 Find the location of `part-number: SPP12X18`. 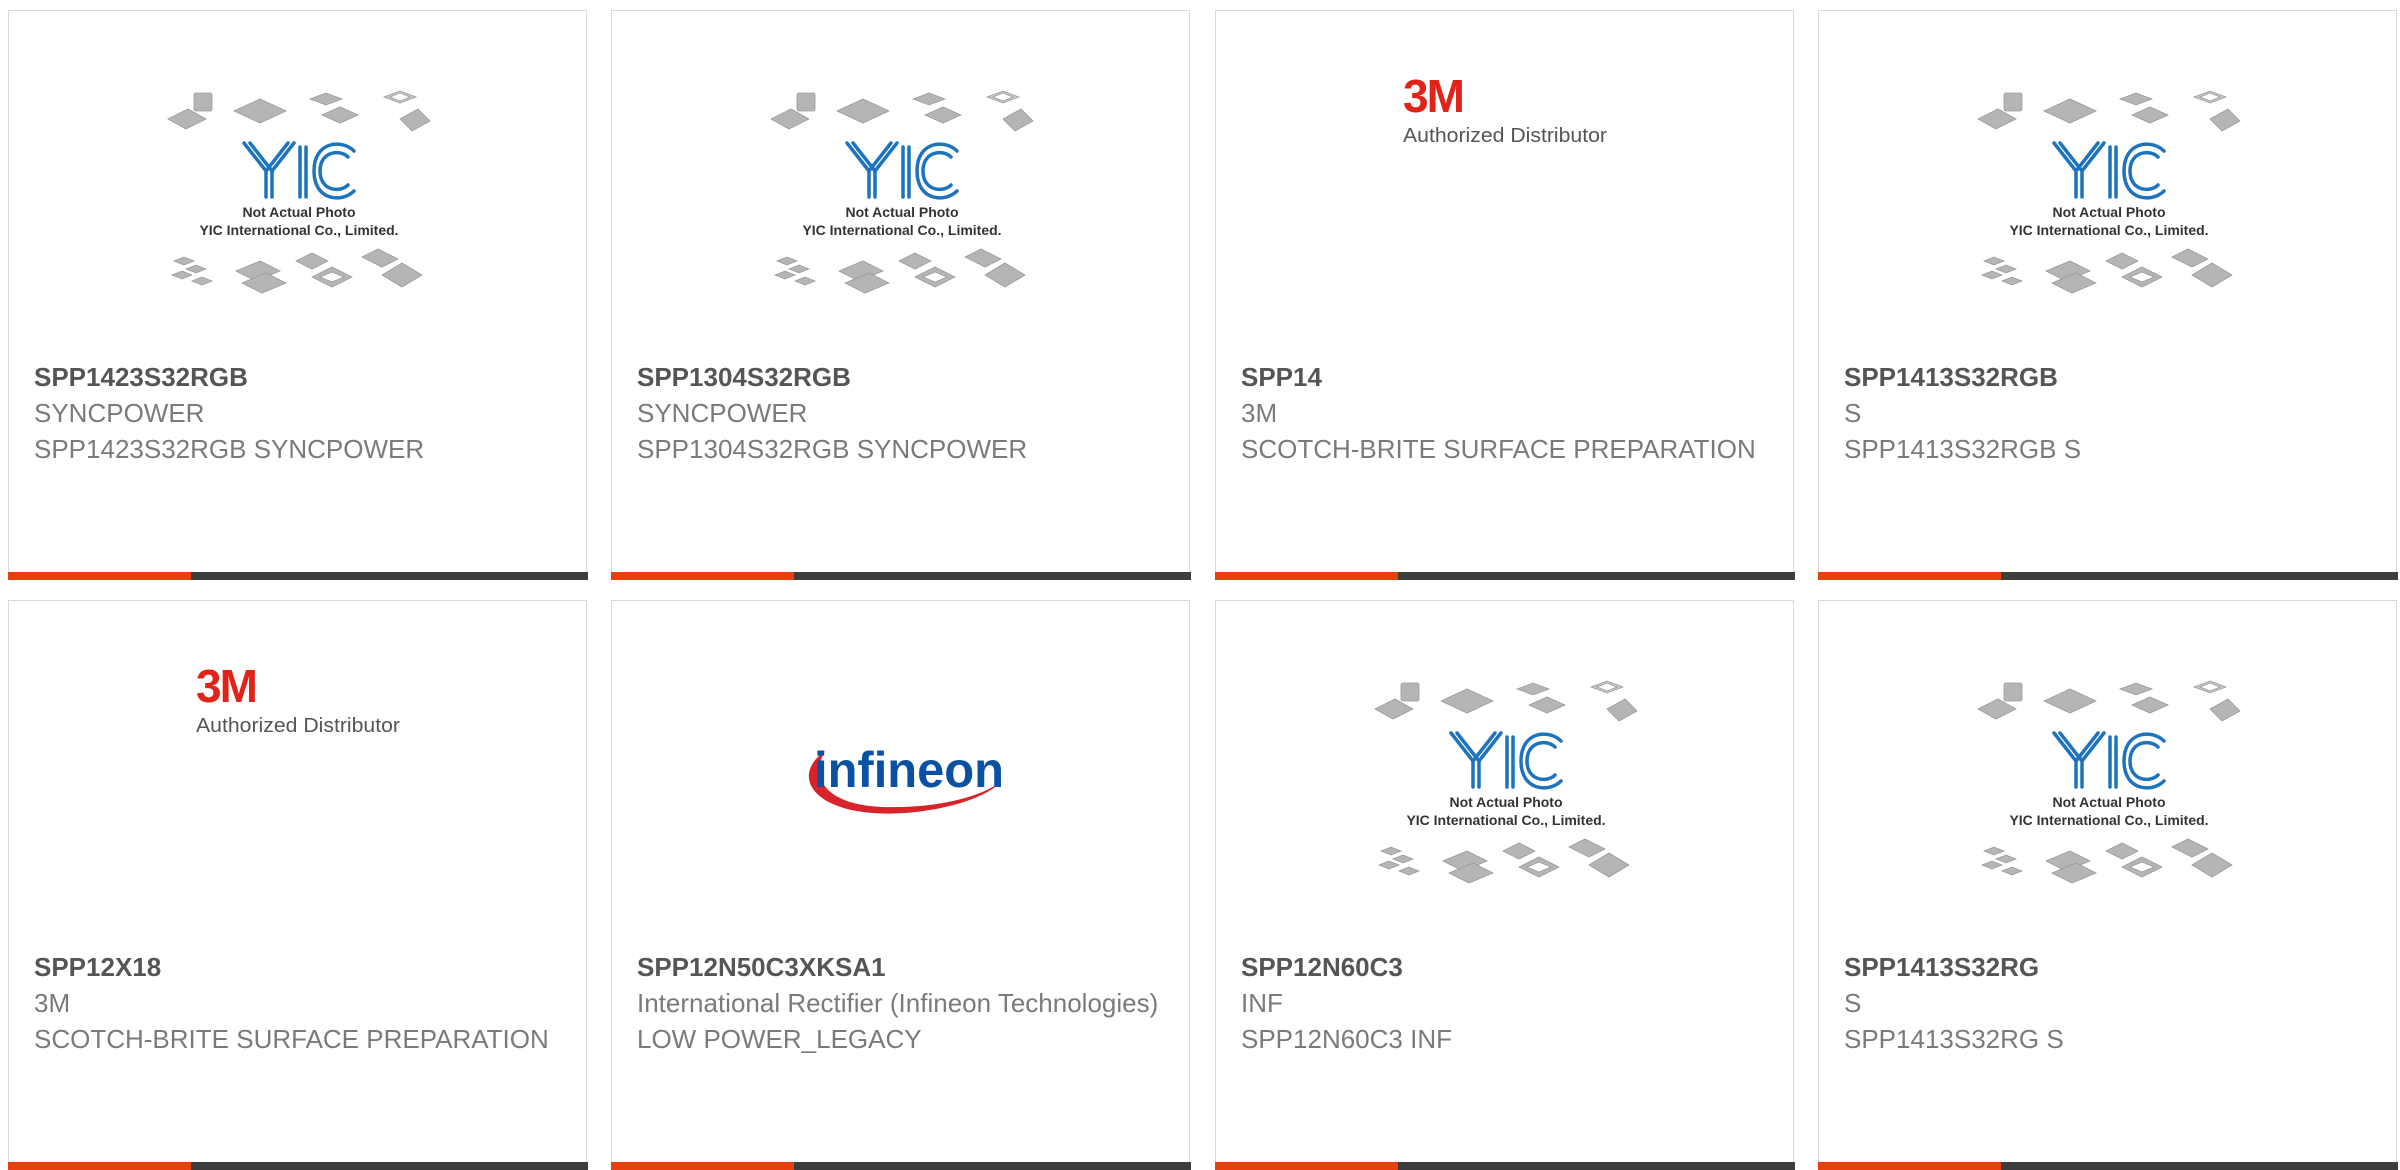

part-number: SPP12X18 is located at coordinates (299, 967).